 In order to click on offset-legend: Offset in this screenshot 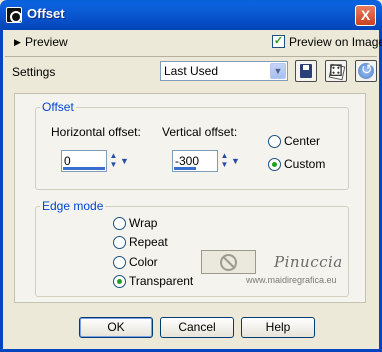, I will do `click(58, 107)`.